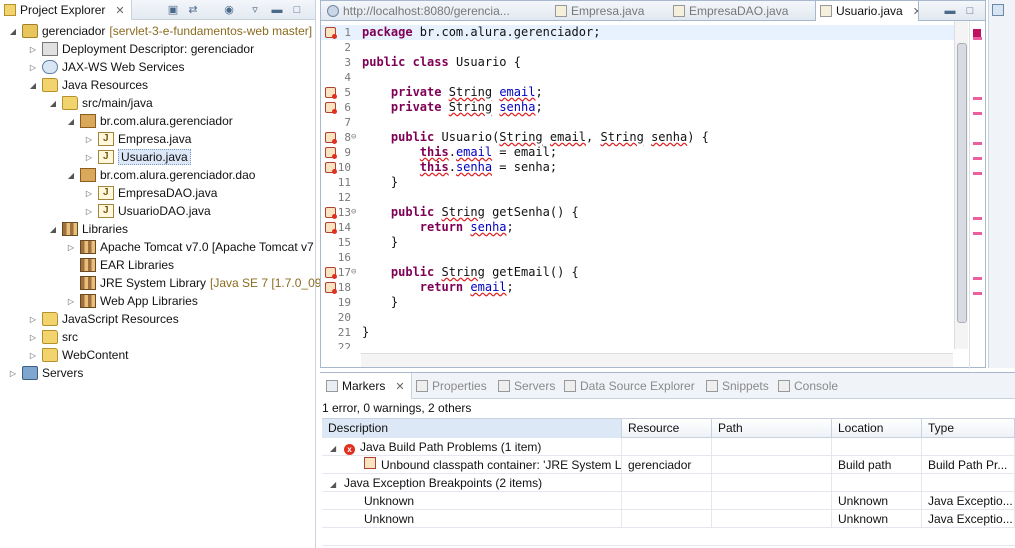 This screenshot has width=1015, height=548. Describe the element at coordinates (977, 195) in the screenshot. I see `overview-ruler` at that location.